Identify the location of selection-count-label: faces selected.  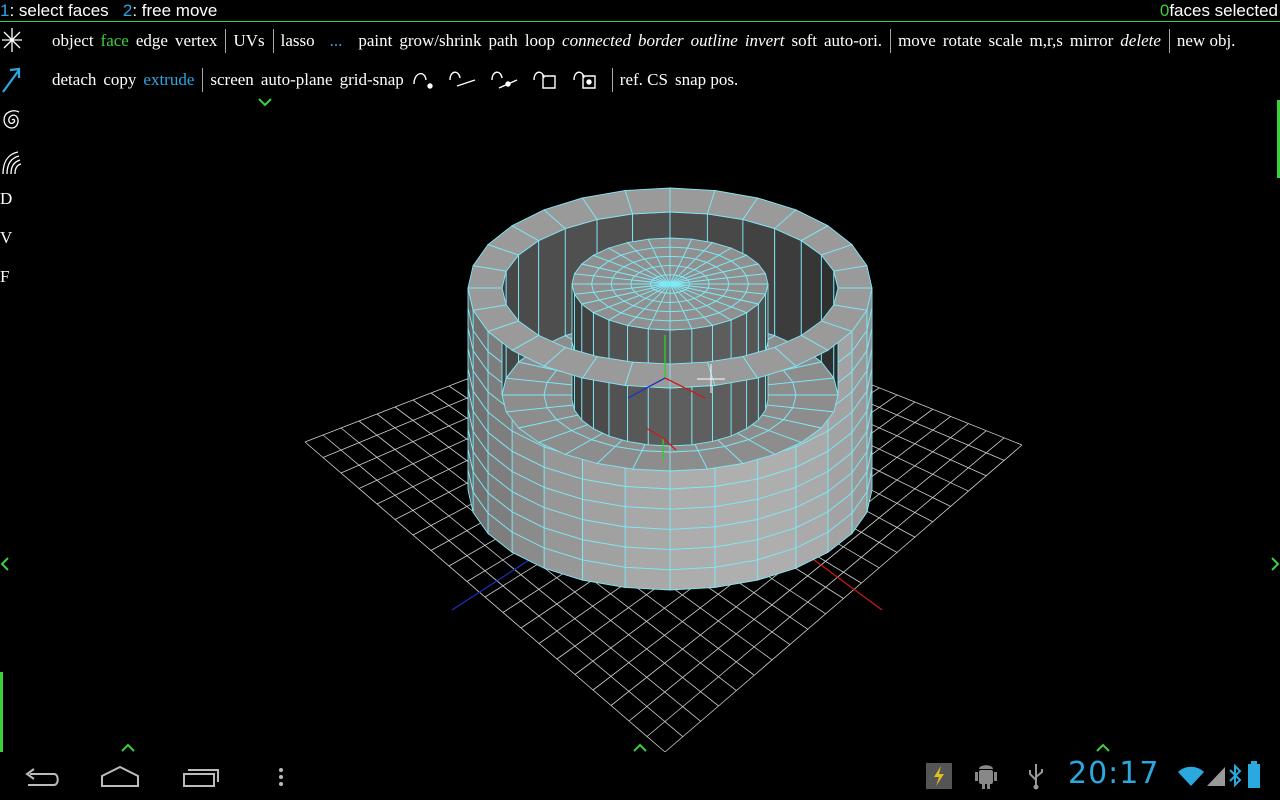
(1223, 10).